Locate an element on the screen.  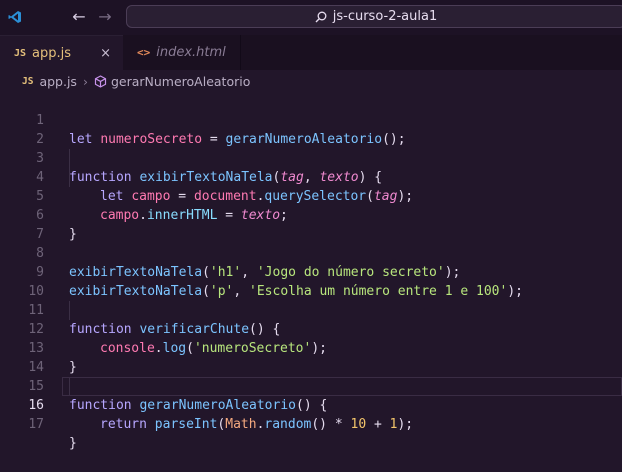
tab-label: app.js is located at coordinates (52, 53).